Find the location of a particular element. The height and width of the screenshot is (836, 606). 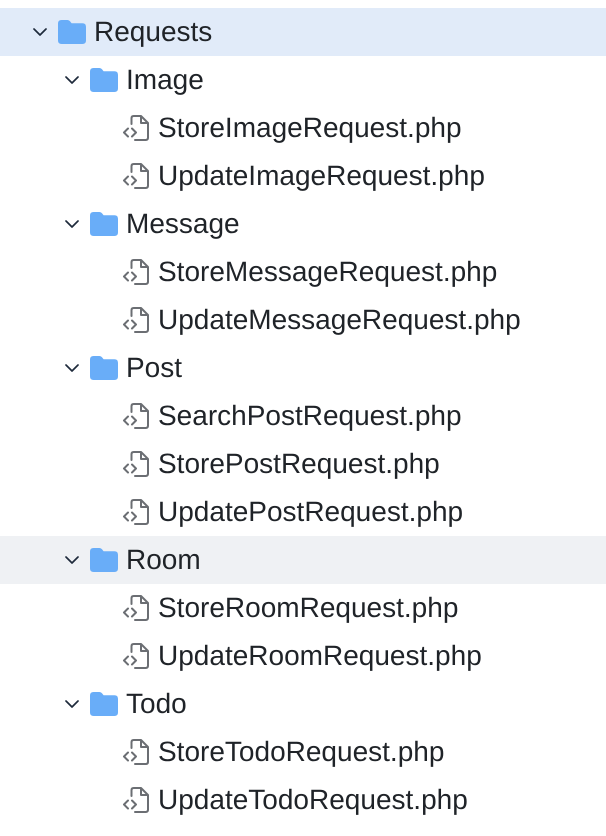

folder-name: Room is located at coordinates (163, 560).